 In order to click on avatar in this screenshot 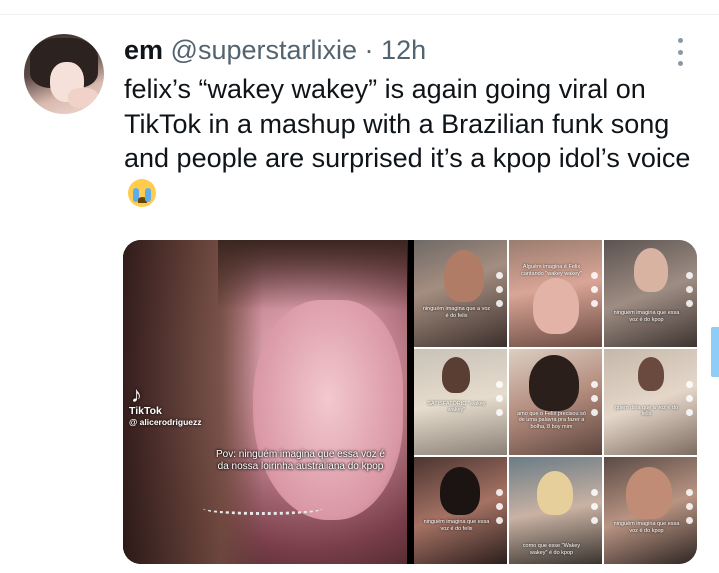, I will do `click(64, 74)`.